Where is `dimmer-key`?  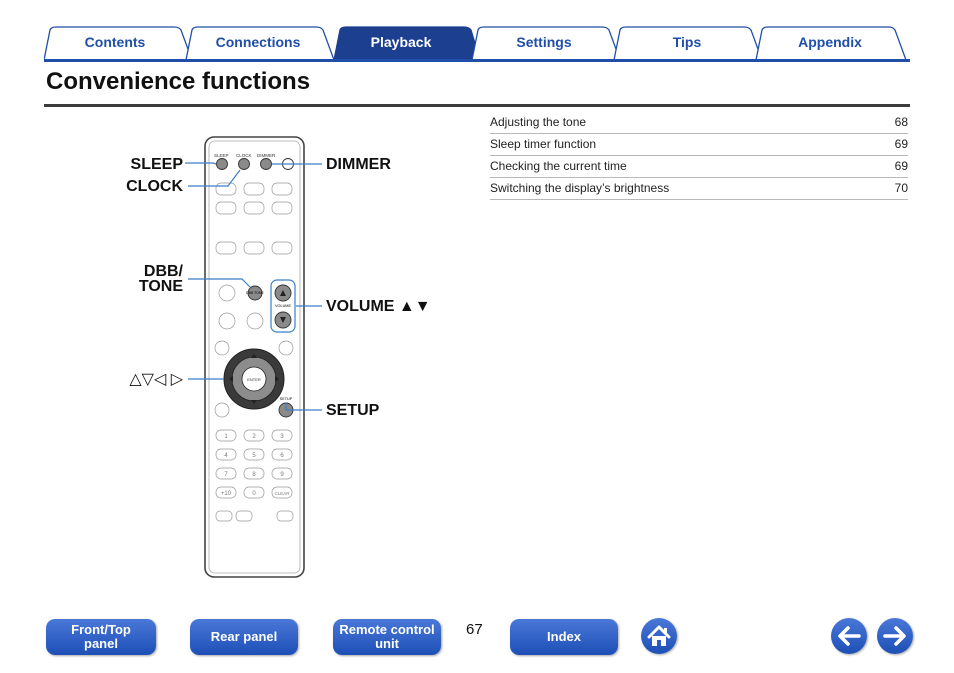
dimmer-key is located at coordinates (266, 164).